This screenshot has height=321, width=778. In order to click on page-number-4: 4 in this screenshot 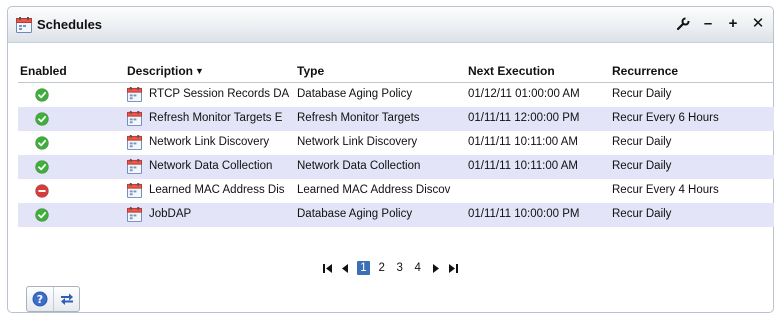, I will do `click(418, 268)`.